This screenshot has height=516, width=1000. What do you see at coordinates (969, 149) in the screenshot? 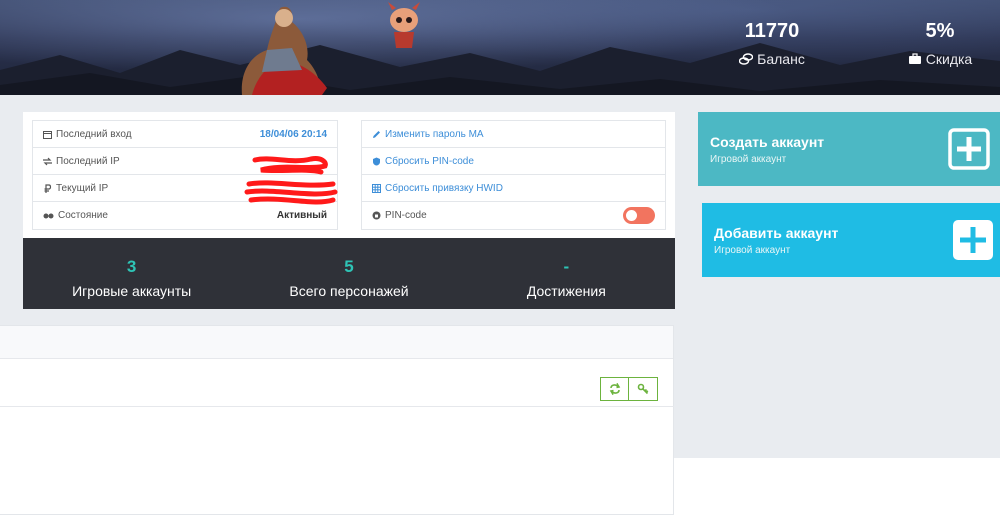
I see `plus-square-outline-icon` at bounding box center [969, 149].